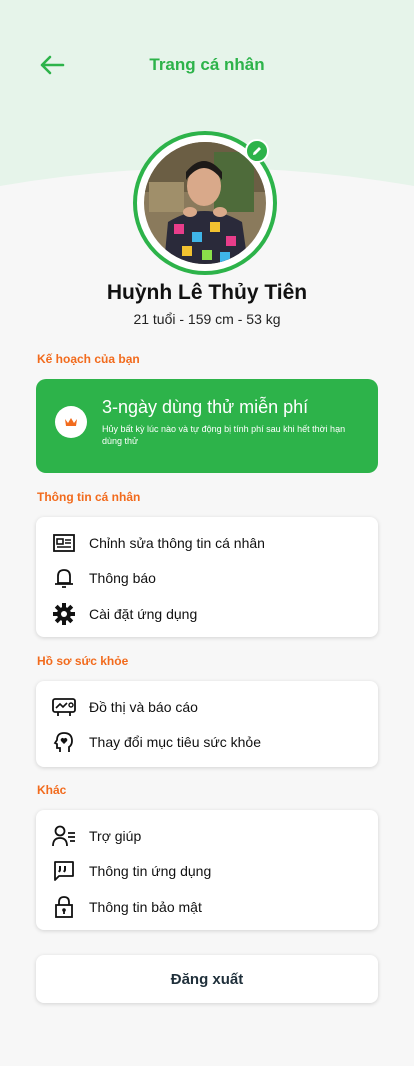  Describe the element at coordinates (207, 836) in the screenshot. I see `menu-item-help: Trợ giúp` at that location.